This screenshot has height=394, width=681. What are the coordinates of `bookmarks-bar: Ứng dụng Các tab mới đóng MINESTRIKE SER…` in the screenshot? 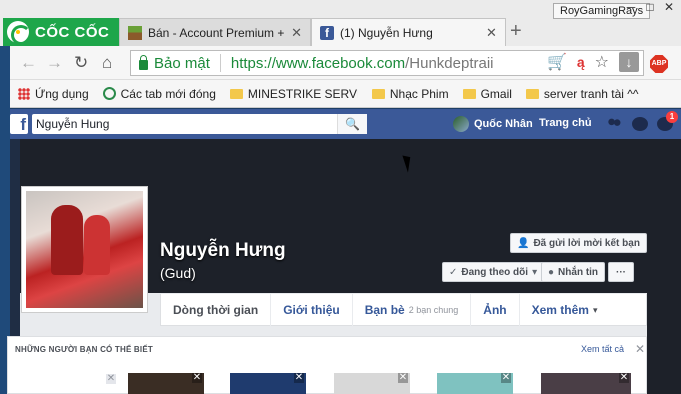 It's located at (345, 94).